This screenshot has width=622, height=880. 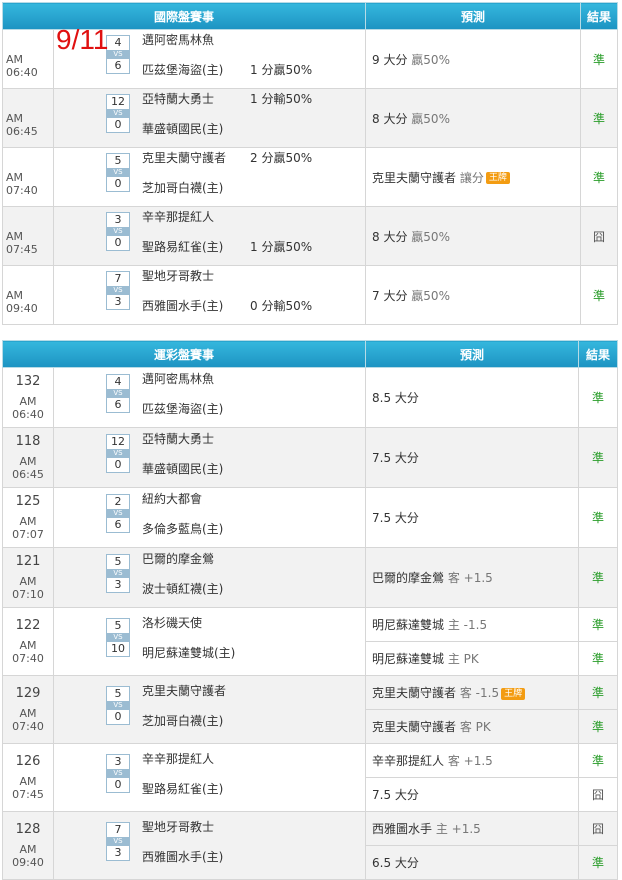 What do you see at coordinates (209, 236) in the screenshot?
I see `match-cell: 3 VS 0 辛辛那提紅人 聖路易紅雀(主) 1 分贏50%` at bounding box center [209, 236].